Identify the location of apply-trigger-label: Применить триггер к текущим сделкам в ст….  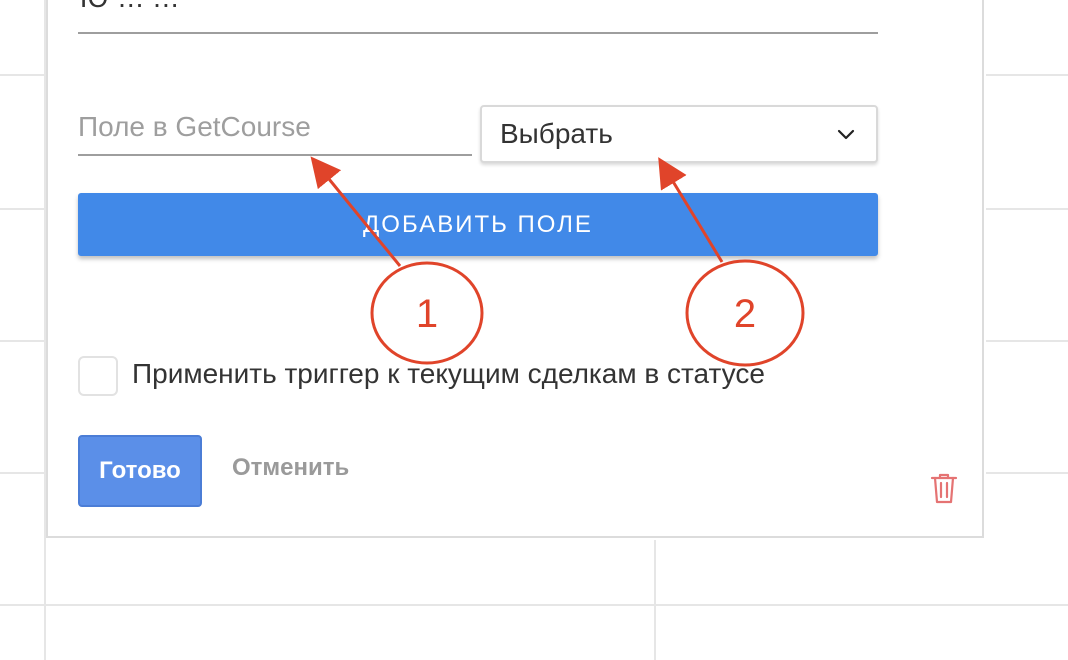
(448, 373).